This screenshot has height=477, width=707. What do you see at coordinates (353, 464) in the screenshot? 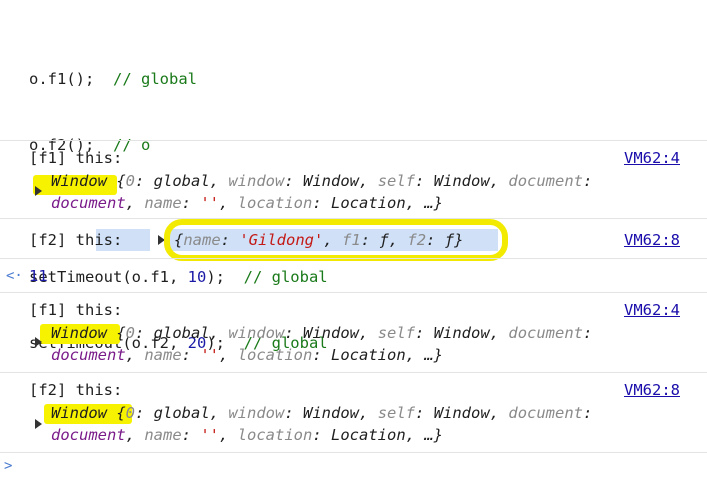
I see `console-input-row: >` at bounding box center [353, 464].